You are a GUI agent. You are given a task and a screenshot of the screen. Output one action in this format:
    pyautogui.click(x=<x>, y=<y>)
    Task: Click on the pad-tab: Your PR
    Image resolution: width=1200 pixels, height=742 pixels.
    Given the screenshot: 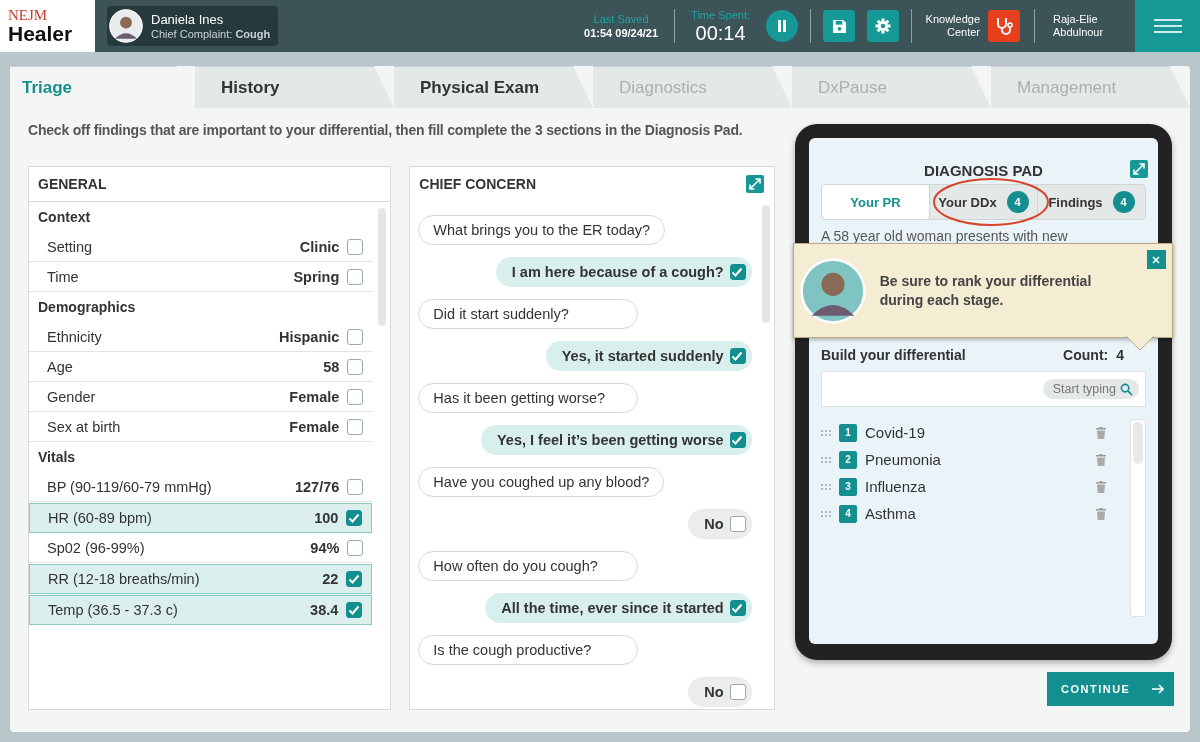 What is the action you would take?
    pyautogui.click(x=875, y=202)
    